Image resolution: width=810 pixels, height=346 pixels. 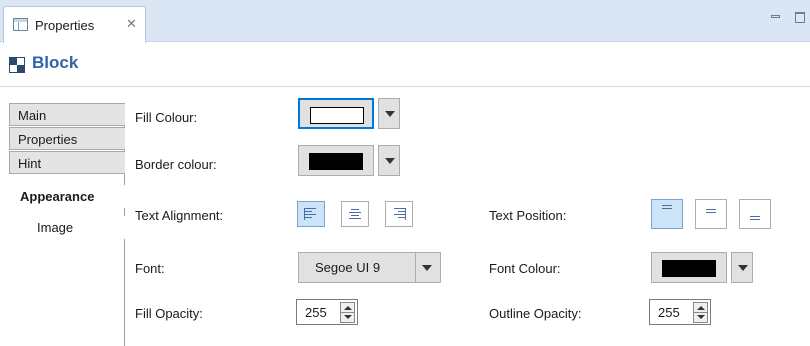 I want to click on border-colour-dropdown, so click(x=389, y=160).